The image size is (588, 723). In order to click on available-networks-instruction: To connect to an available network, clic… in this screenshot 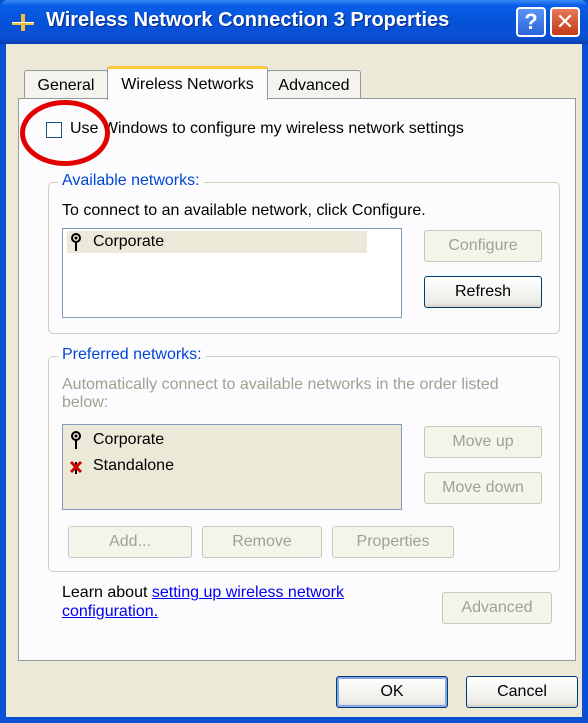, I will do `click(244, 210)`.